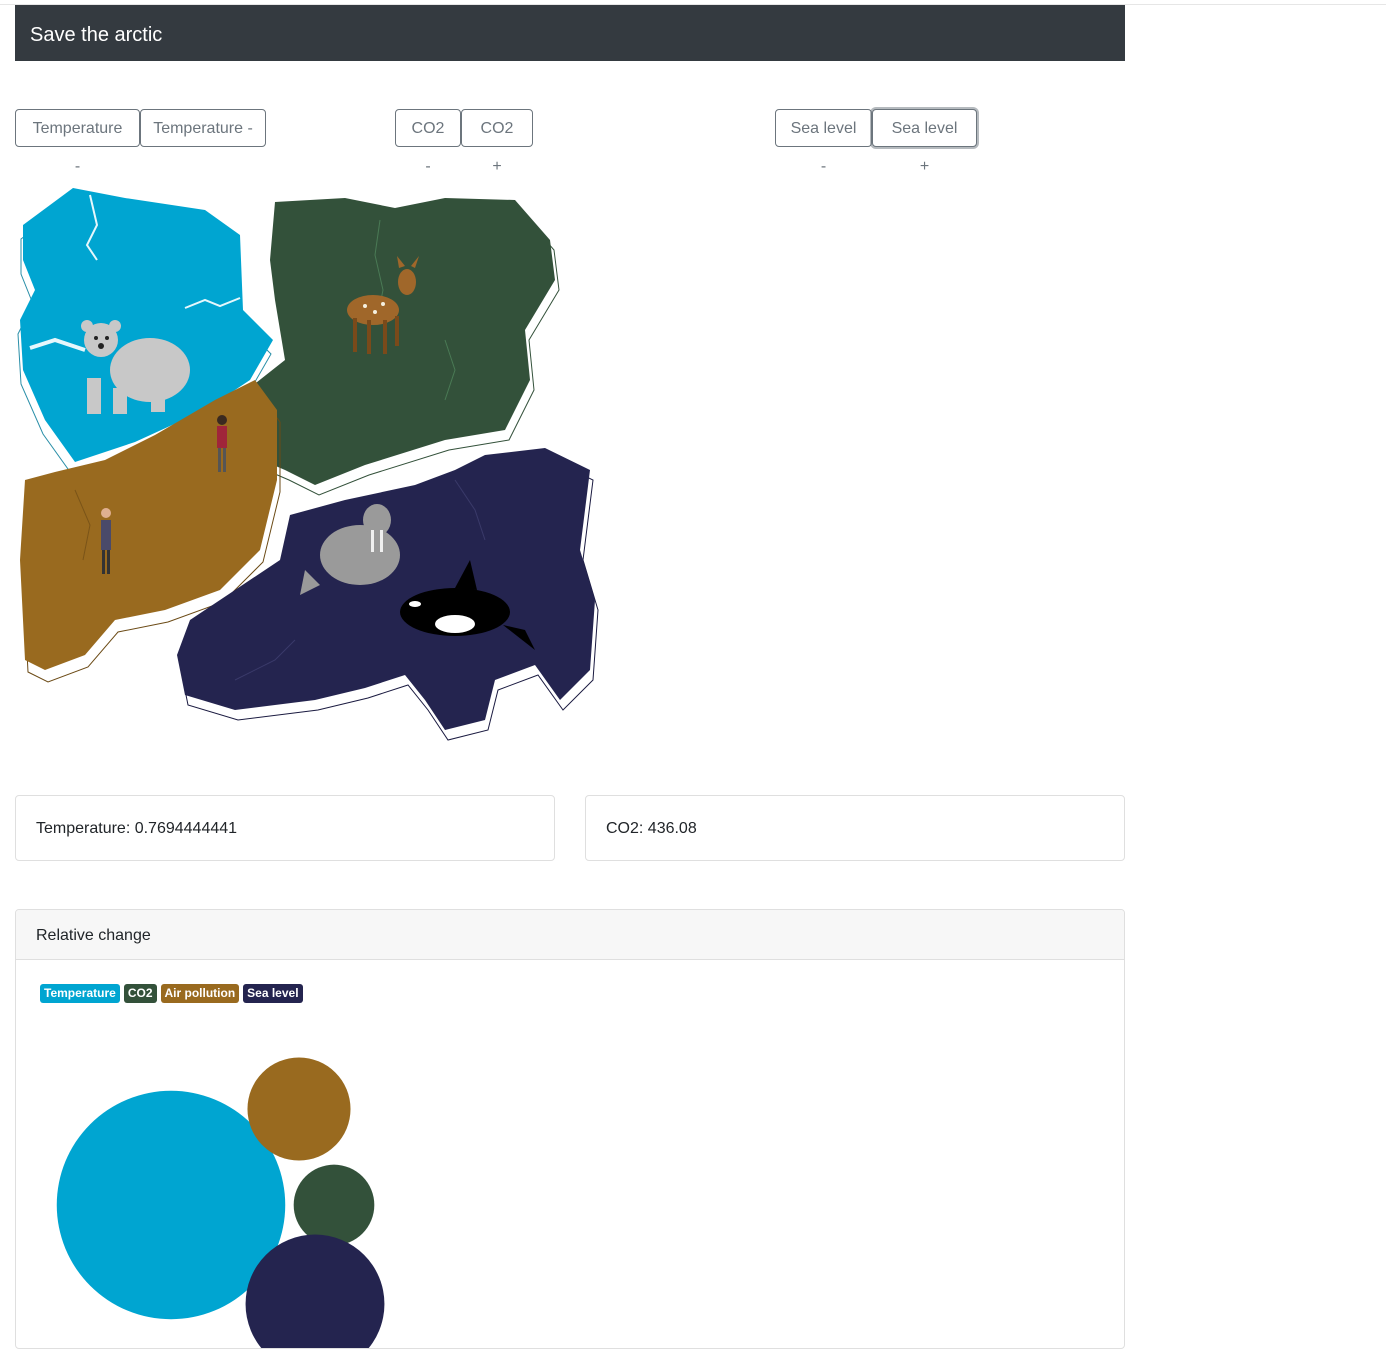 The height and width of the screenshot is (1349, 1386). Describe the element at coordinates (285, 828) in the screenshot. I see `temperature-stat-card: Temperature: 0.7694444441` at that location.